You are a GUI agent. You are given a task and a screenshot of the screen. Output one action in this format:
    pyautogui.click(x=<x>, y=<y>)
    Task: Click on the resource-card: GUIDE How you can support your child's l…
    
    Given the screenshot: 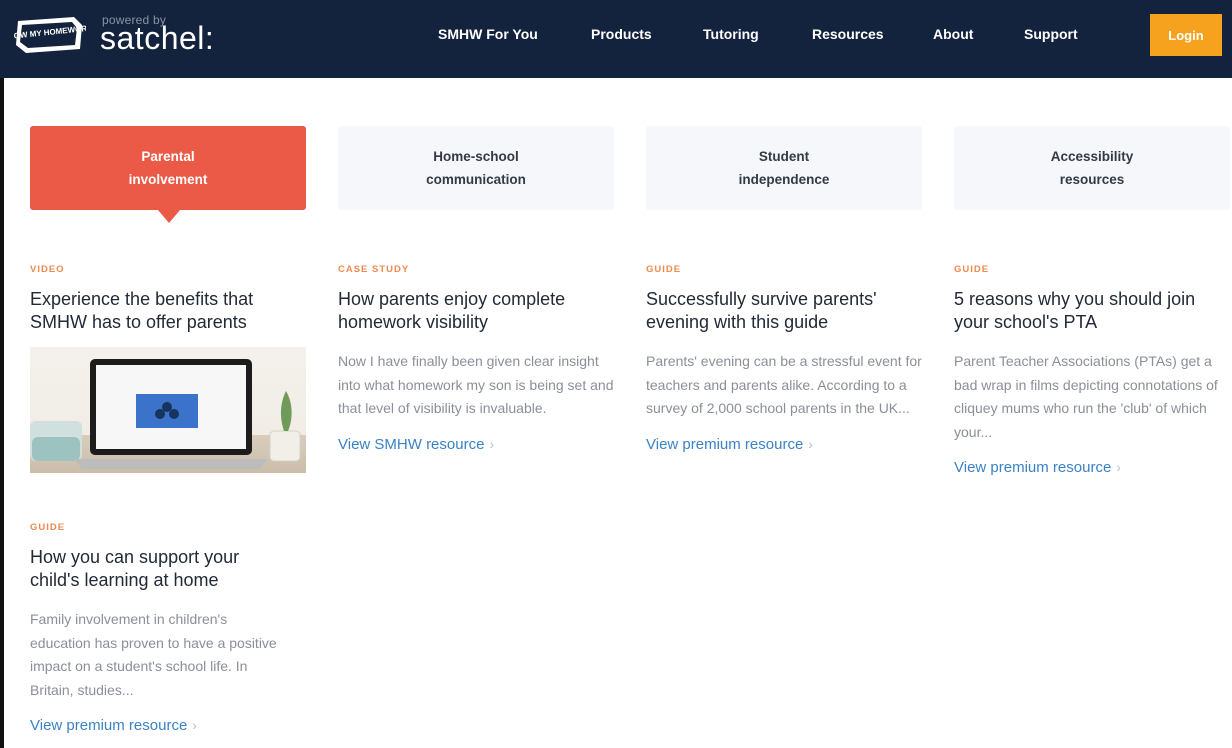 What is the action you would take?
    pyautogui.click(x=160, y=628)
    